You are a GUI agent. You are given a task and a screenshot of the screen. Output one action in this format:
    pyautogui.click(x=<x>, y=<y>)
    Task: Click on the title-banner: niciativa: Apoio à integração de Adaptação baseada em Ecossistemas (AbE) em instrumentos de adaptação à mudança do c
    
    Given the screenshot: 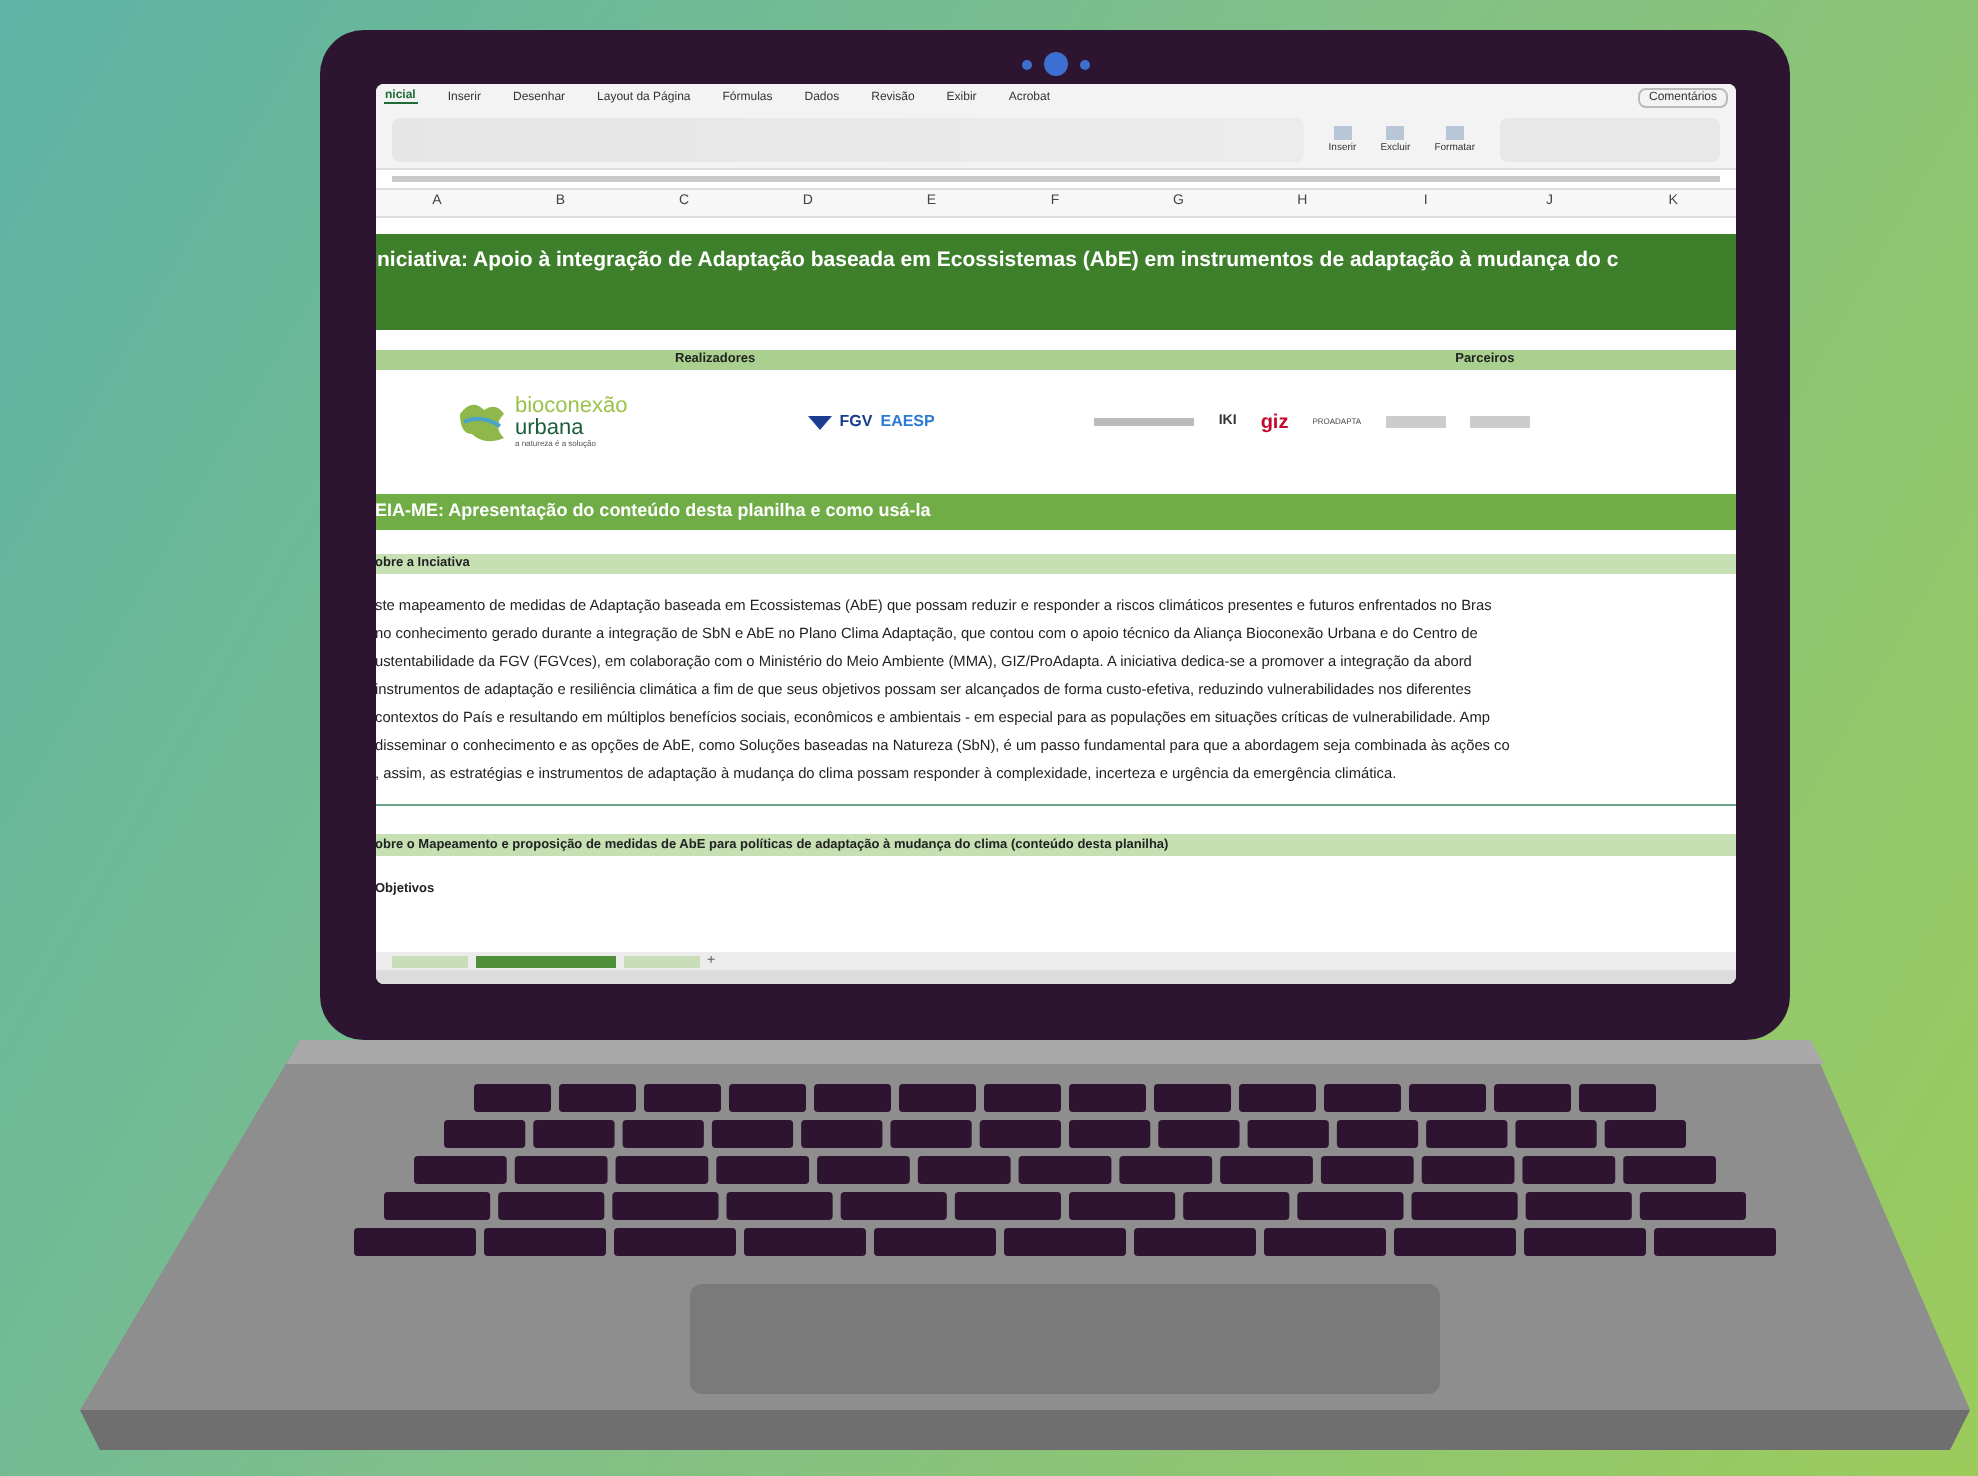 What is the action you would take?
    pyautogui.click(x=1055, y=282)
    